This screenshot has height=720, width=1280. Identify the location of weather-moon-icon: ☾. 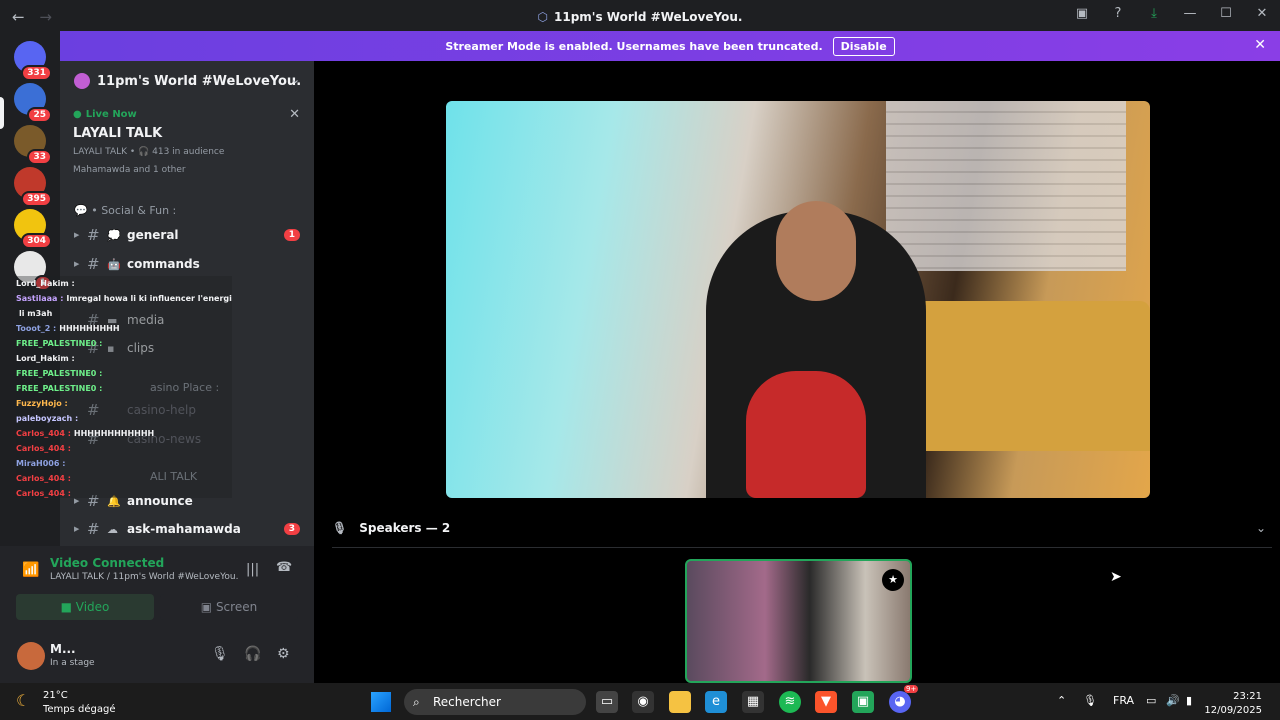
(23, 700).